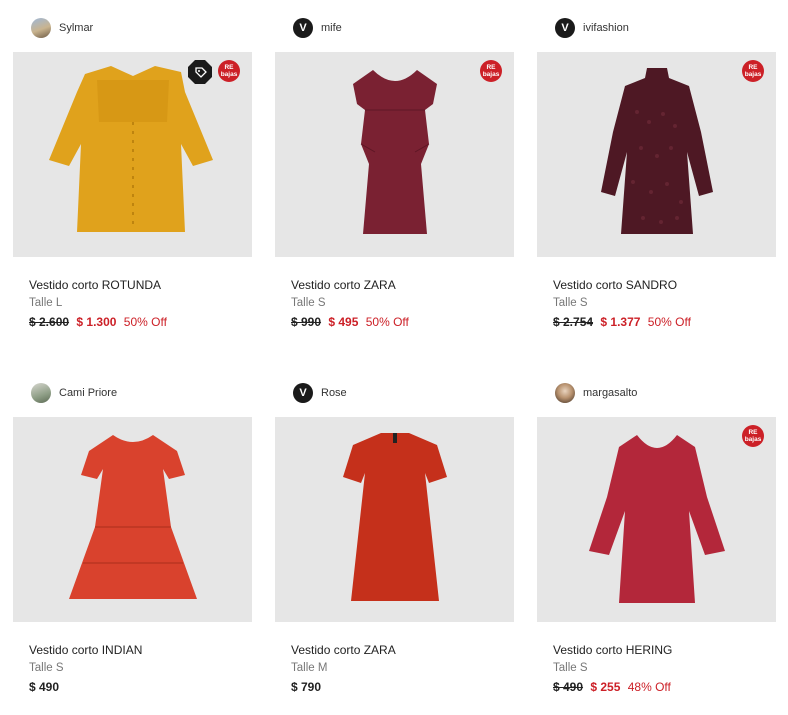  What do you see at coordinates (606, 28) in the screenshot?
I see `seller-name: ivifashion` at bounding box center [606, 28].